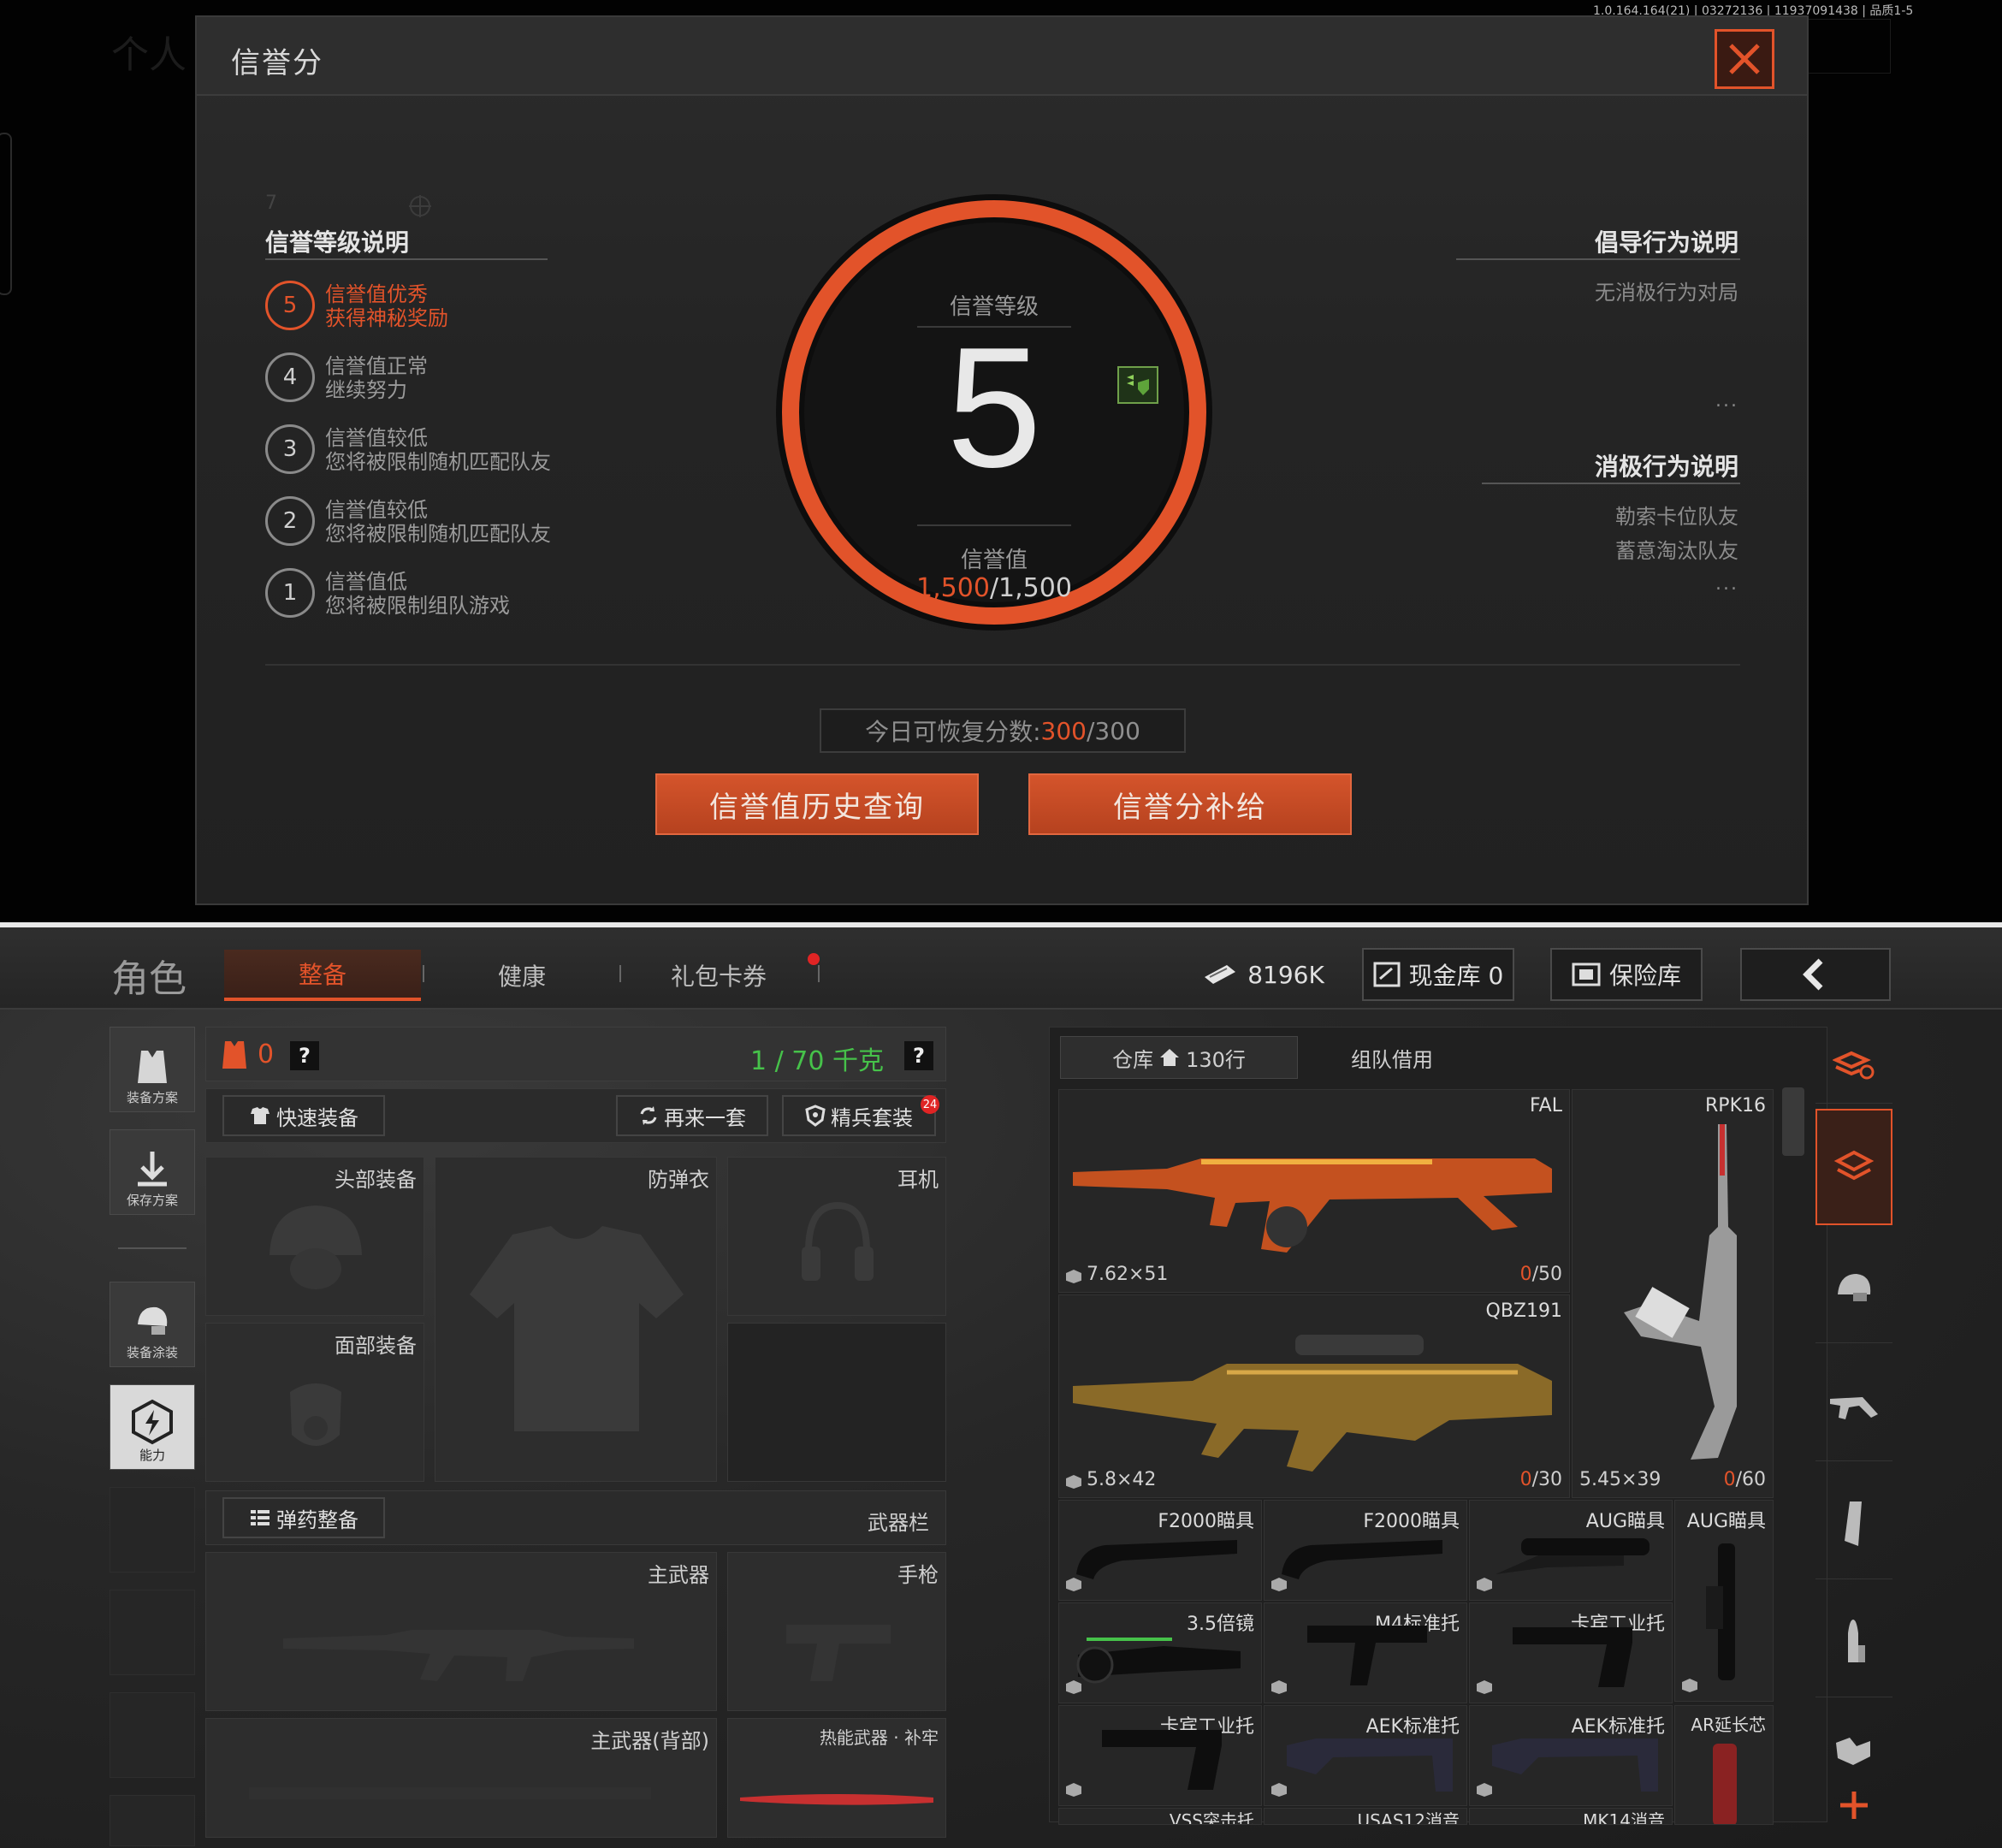 The image size is (2002, 1848). I want to click on melee-slot: 热能武器 · 补牢, so click(836, 1778).